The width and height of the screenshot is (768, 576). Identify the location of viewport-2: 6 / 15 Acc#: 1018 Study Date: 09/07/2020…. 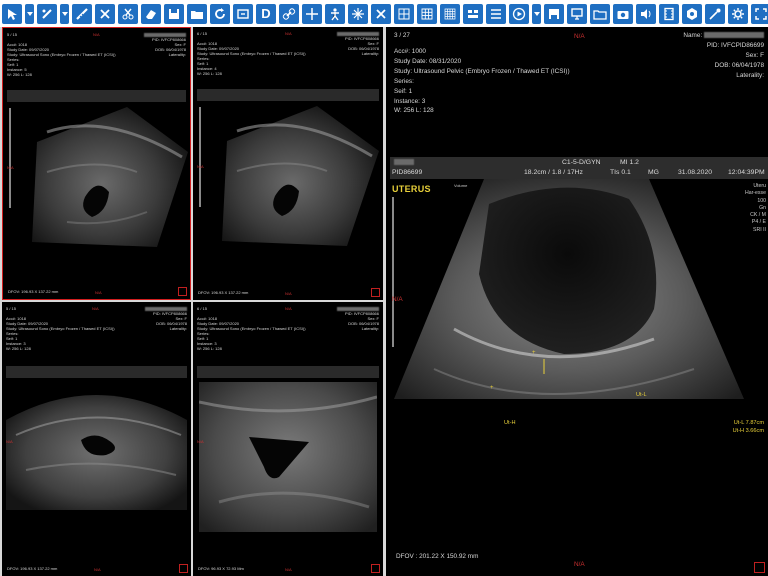
(288, 163).